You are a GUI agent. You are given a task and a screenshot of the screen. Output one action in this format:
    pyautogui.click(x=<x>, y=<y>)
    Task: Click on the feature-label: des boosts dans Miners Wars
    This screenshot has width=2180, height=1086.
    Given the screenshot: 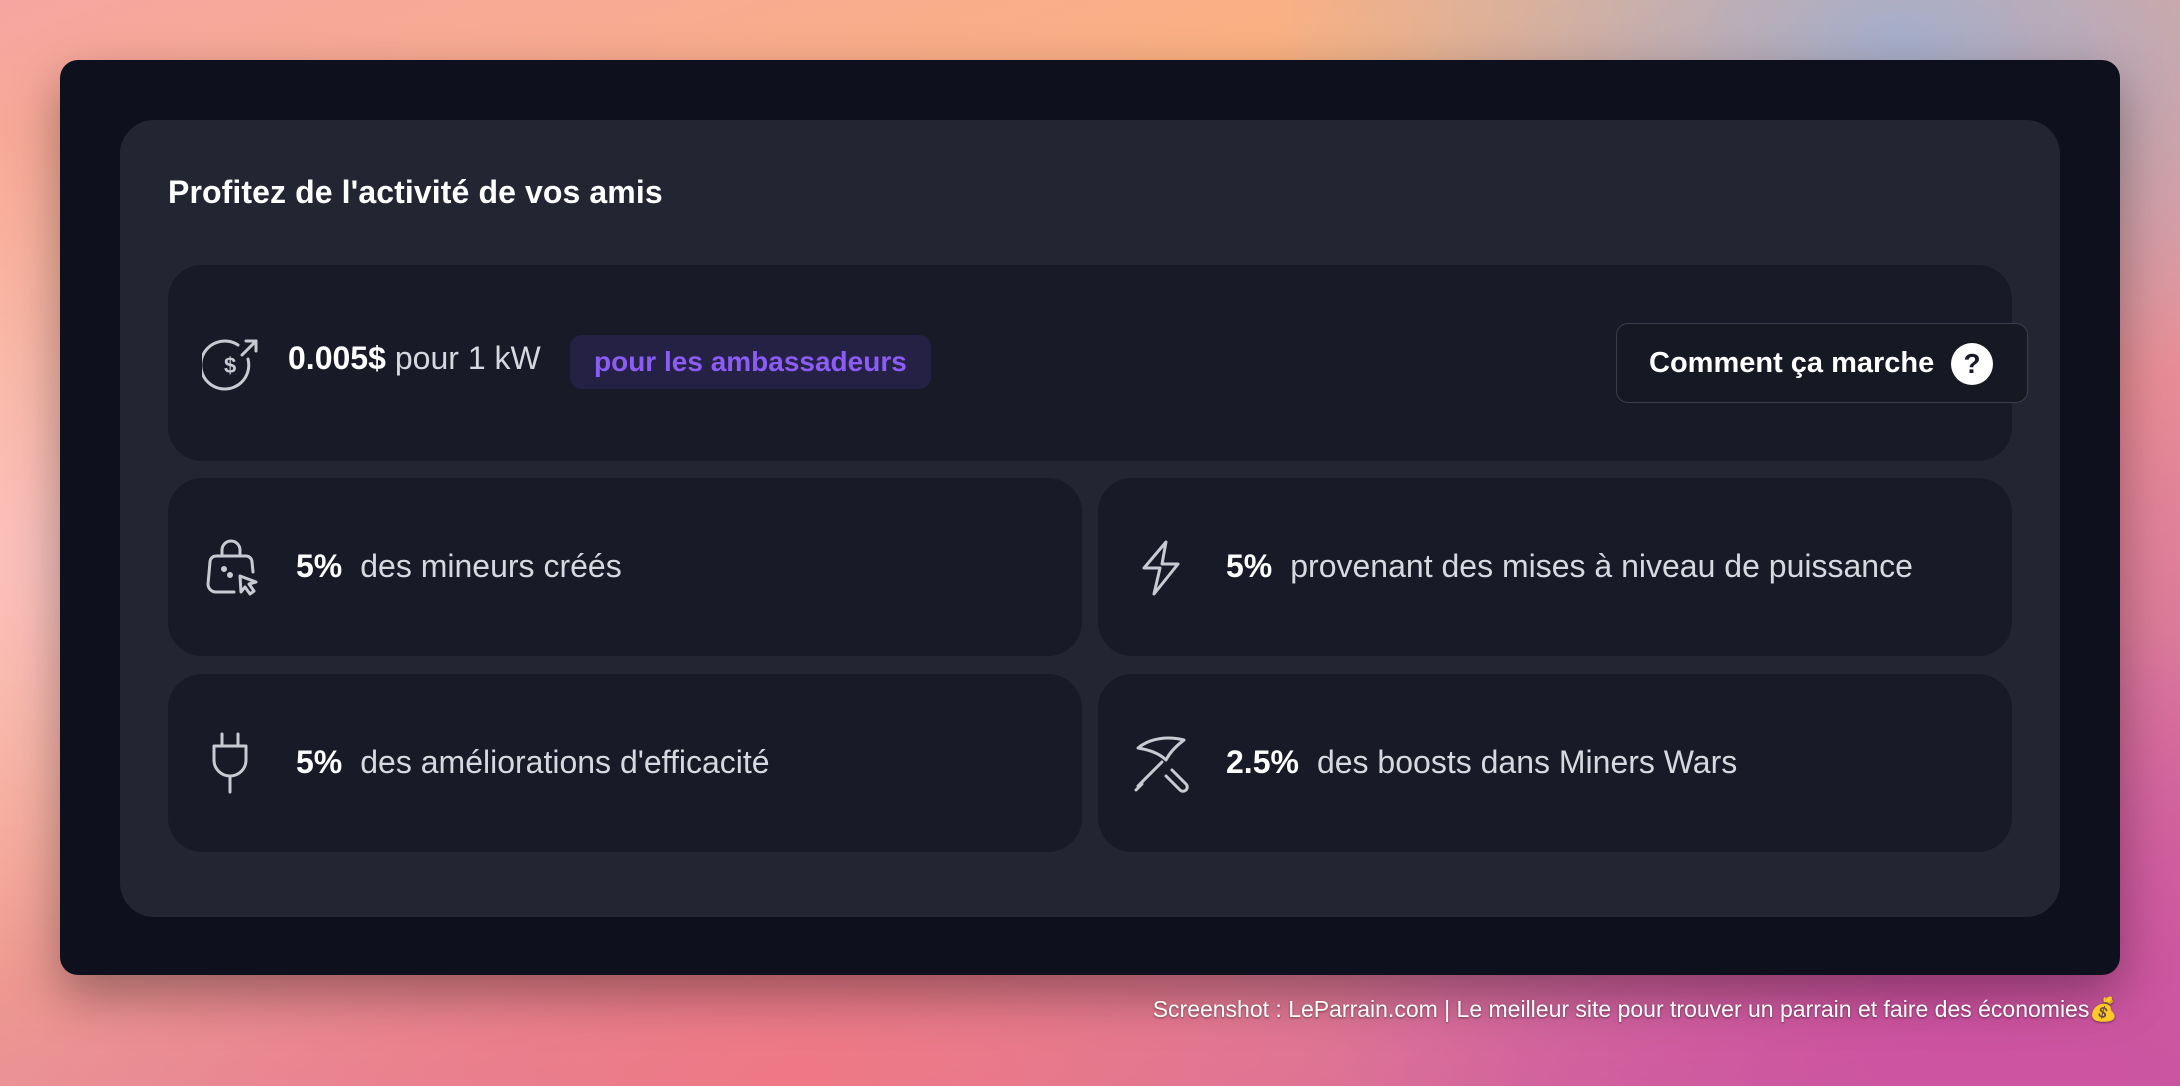 What is the action you would take?
    pyautogui.click(x=1527, y=762)
    